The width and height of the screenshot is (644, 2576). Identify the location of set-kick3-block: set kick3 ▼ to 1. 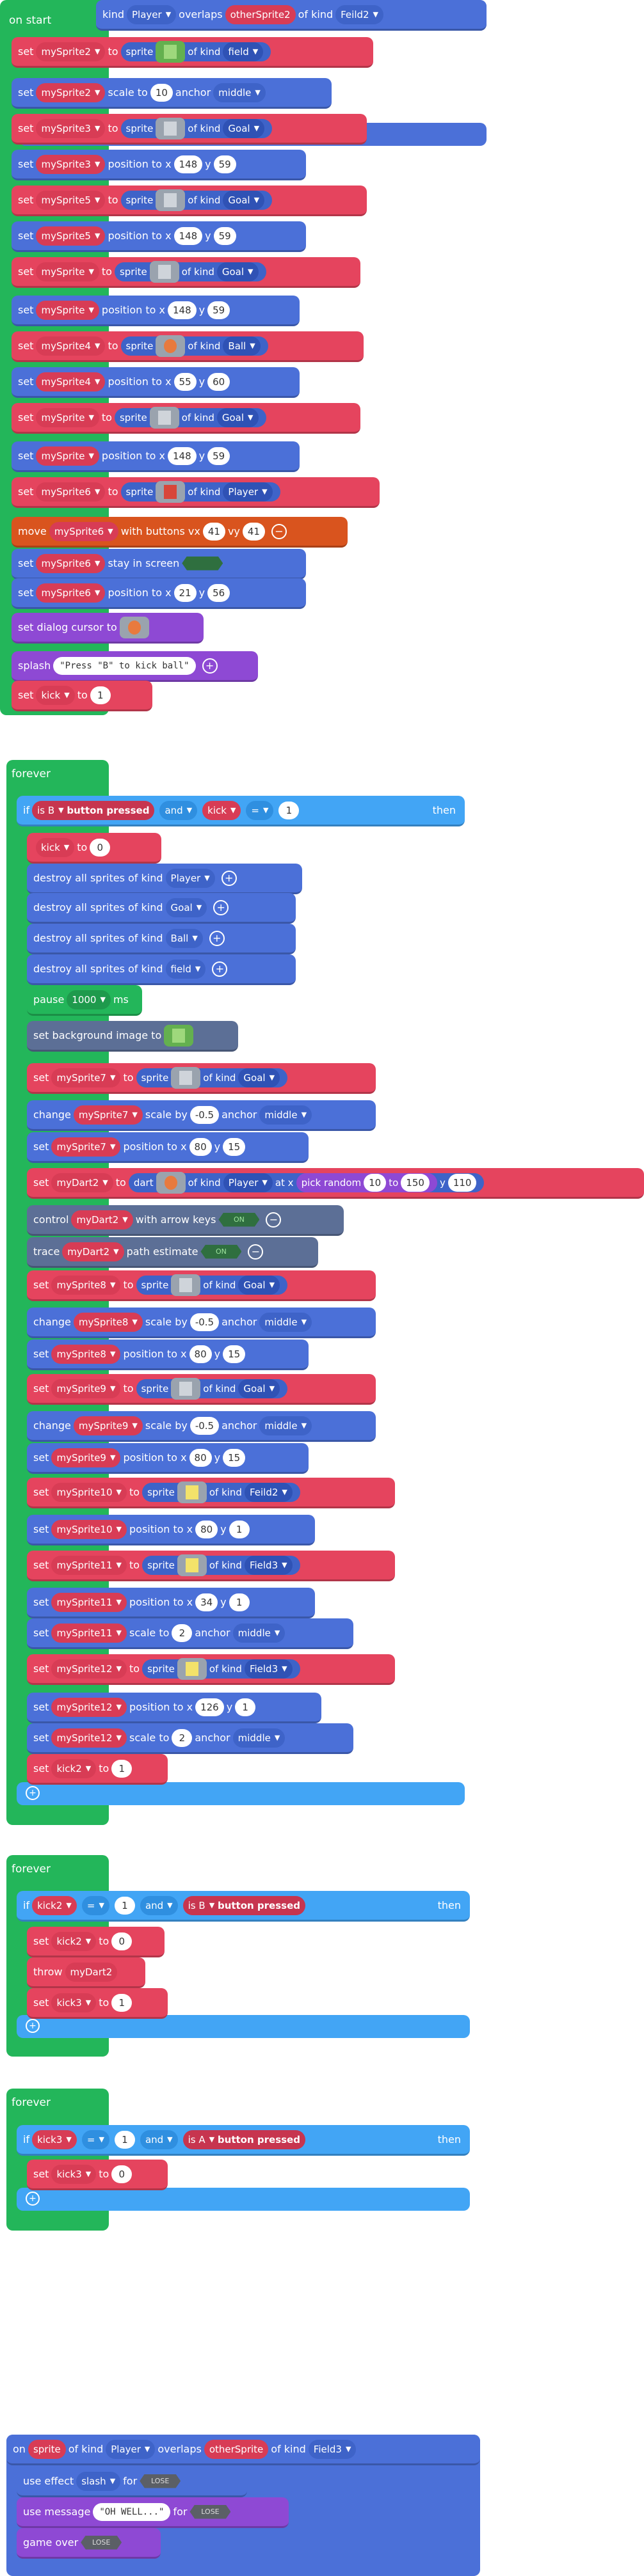
(97, 2003).